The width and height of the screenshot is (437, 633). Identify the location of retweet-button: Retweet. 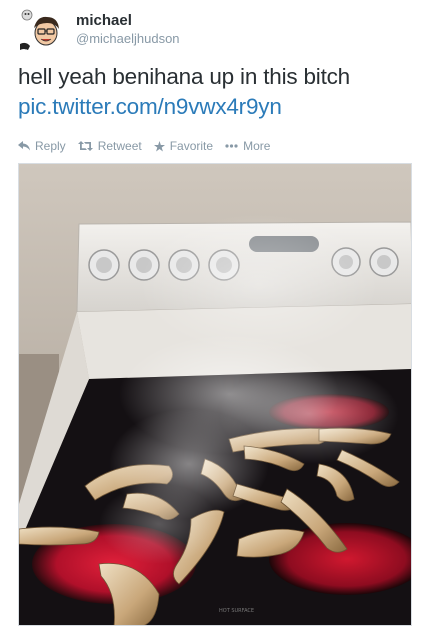
(109, 146).